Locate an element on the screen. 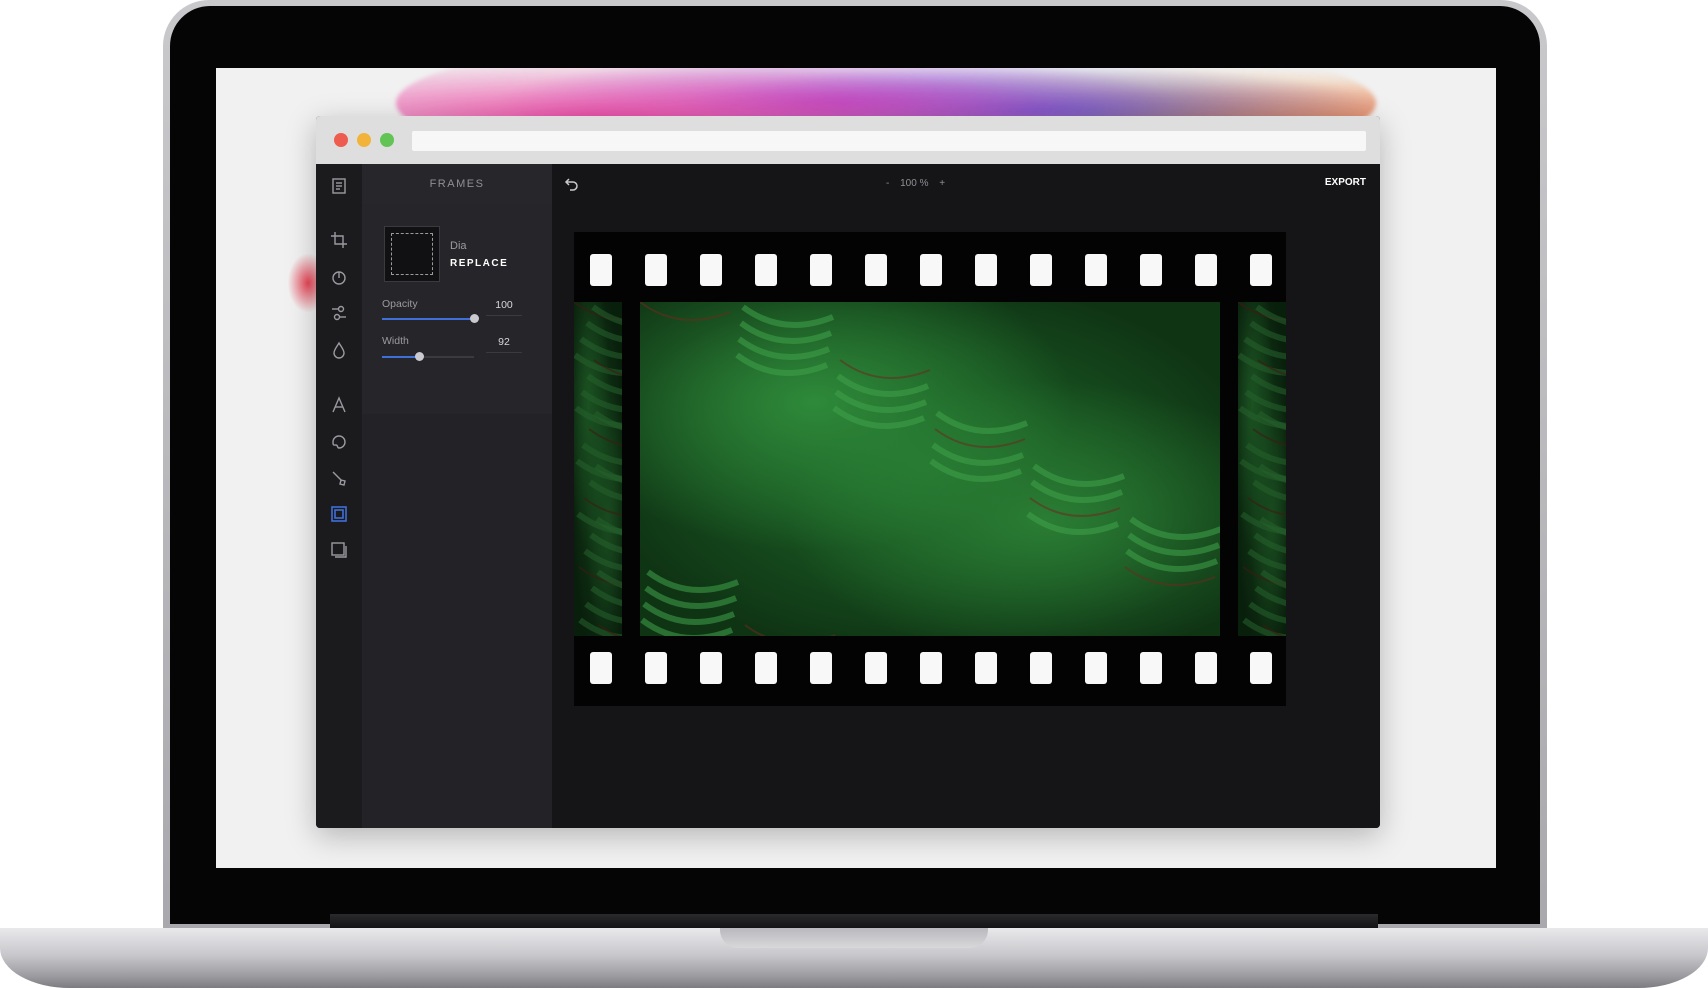 The height and width of the screenshot is (988, 1708). close-button is located at coordinates (341, 140).